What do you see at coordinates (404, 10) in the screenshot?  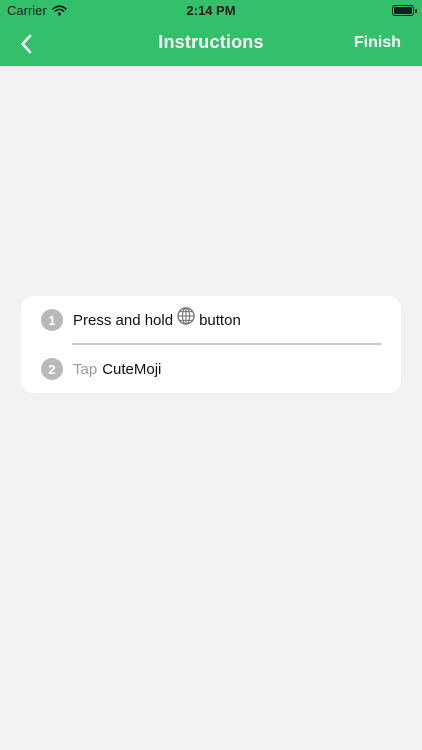 I see `battery-icon` at bounding box center [404, 10].